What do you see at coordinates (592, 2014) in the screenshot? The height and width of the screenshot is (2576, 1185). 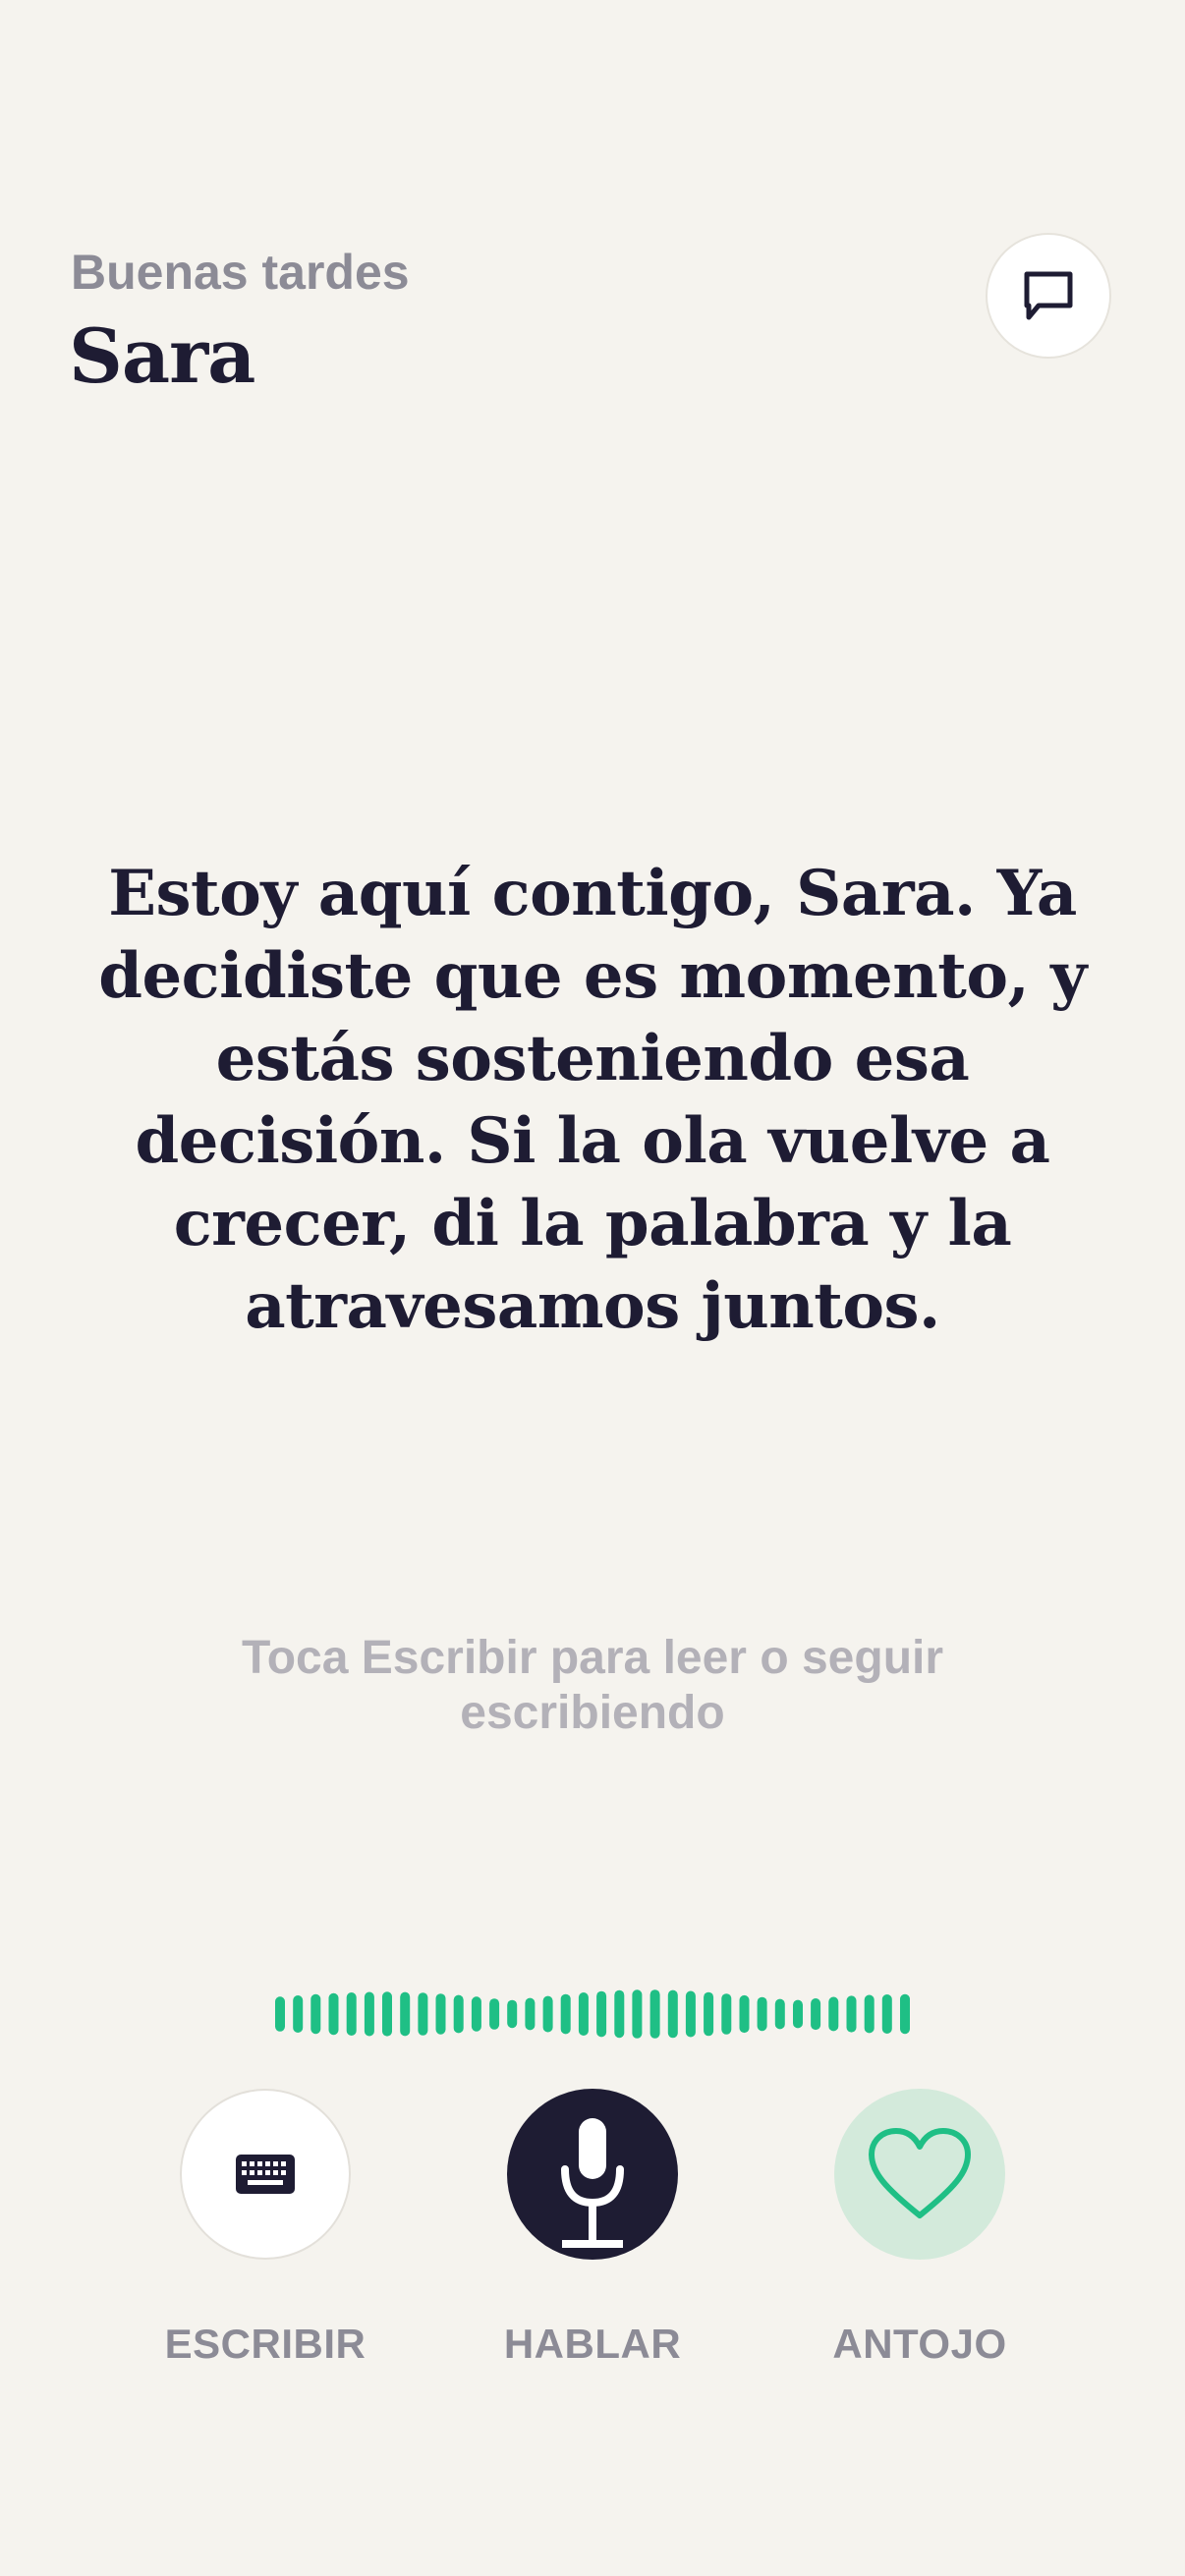 I see `audio-waveform` at bounding box center [592, 2014].